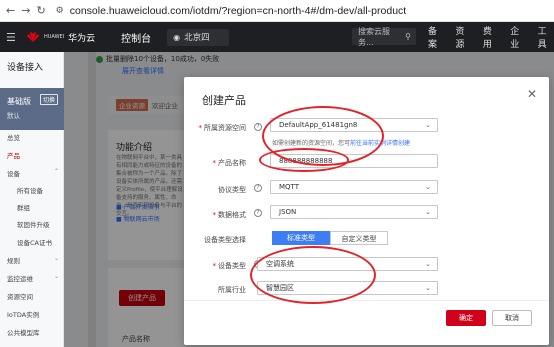 This screenshot has height=347, width=554. What do you see at coordinates (10, 10) in the screenshot?
I see `back-icon: ←` at bounding box center [10, 10].